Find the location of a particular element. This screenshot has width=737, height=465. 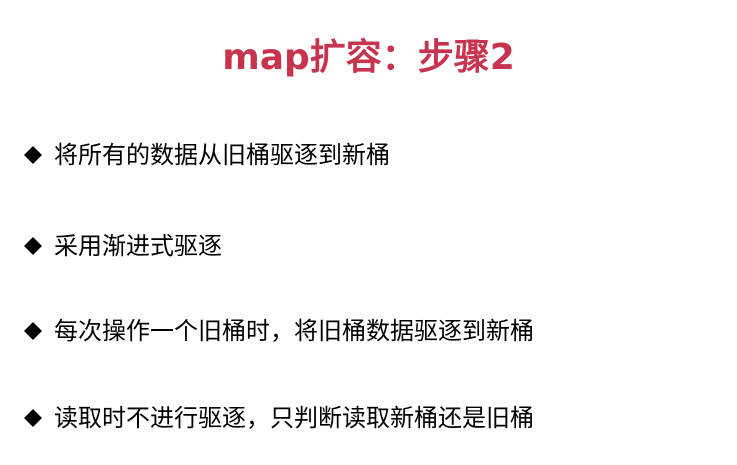

bullet-item: 将所有的数据从旧桶驱逐到新桶 is located at coordinates (206, 155).